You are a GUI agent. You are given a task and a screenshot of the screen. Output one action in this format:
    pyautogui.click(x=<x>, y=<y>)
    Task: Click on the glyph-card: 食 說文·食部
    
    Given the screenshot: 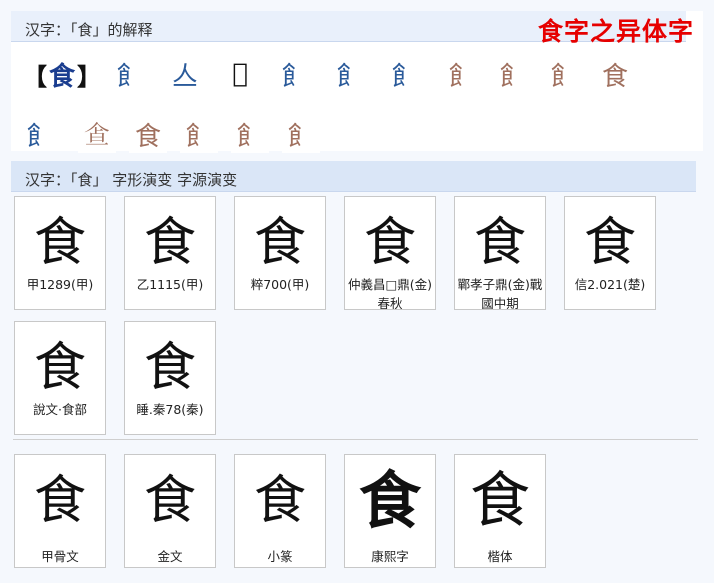 What is the action you would take?
    pyautogui.click(x=60, y=378)
    